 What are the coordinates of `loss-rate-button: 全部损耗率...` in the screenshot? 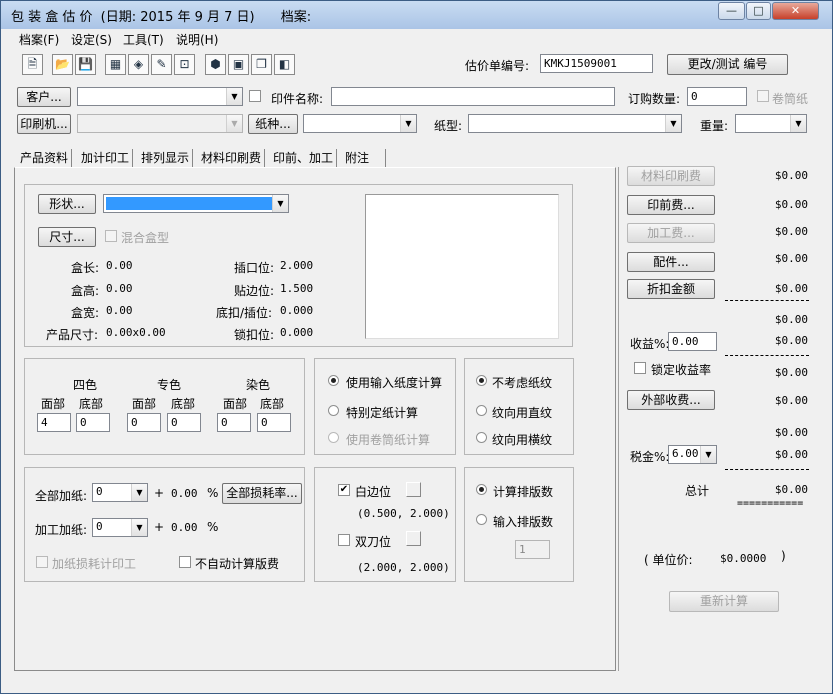 It's located at (262, 493).